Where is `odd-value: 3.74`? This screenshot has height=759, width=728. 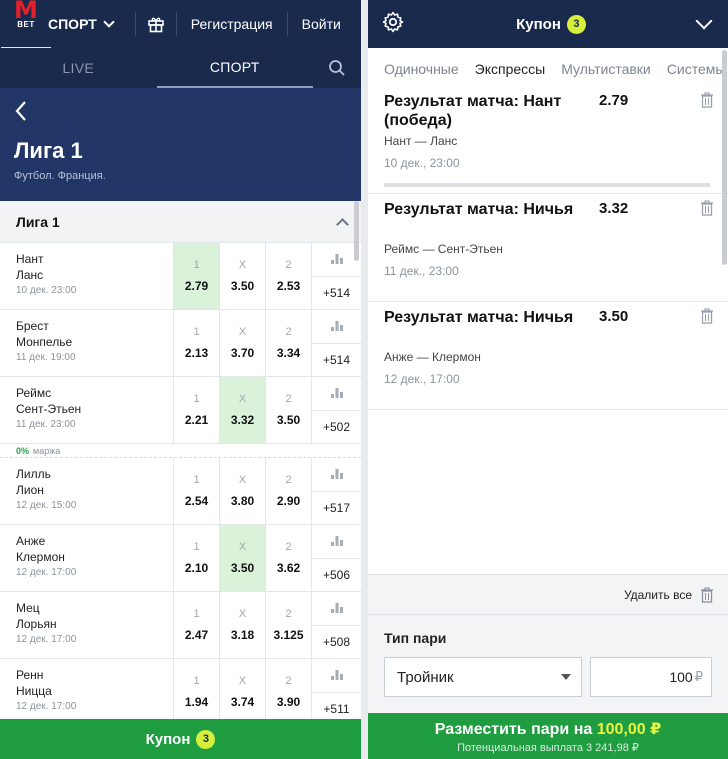
odd-value: 3.74 is located at coordinates (242, 702).